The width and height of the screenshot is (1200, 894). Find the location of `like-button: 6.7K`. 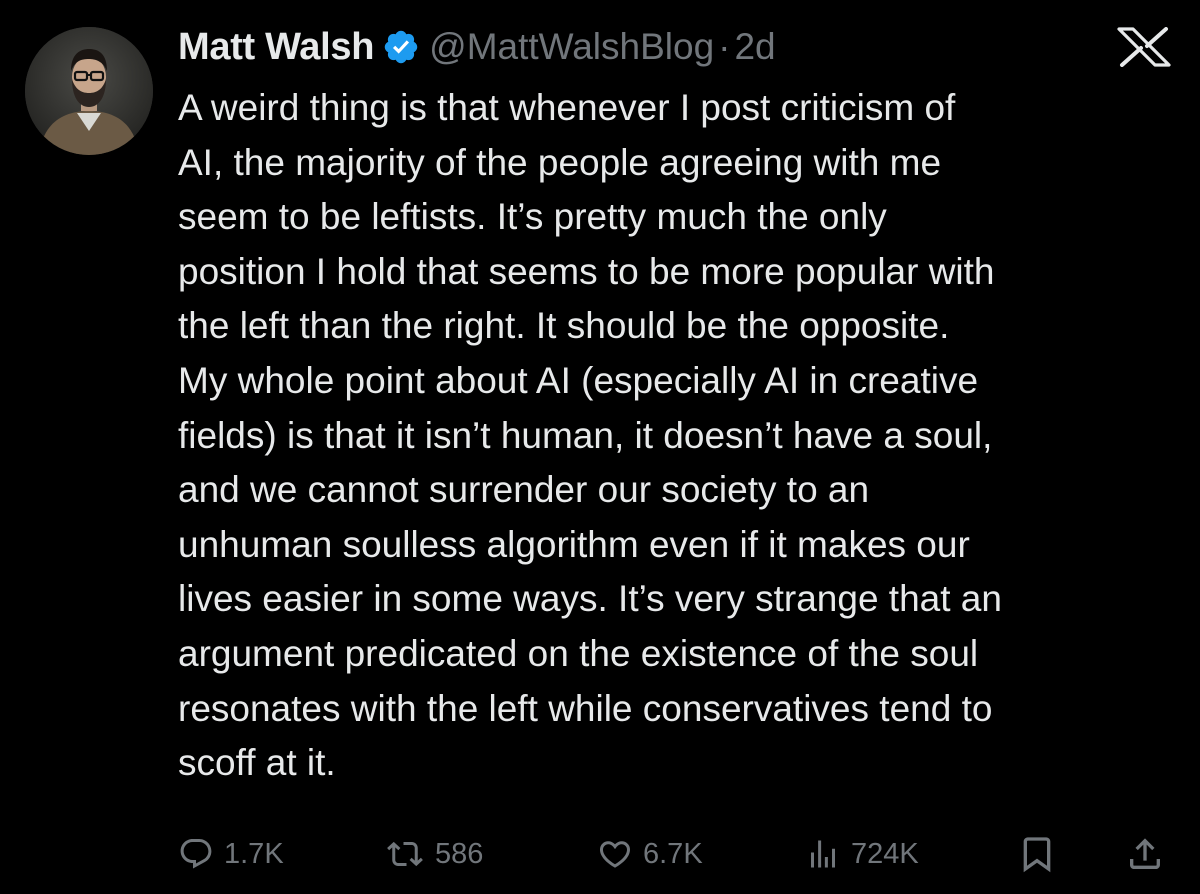

like-button: 6.7K is located at coordinates (650, 854).